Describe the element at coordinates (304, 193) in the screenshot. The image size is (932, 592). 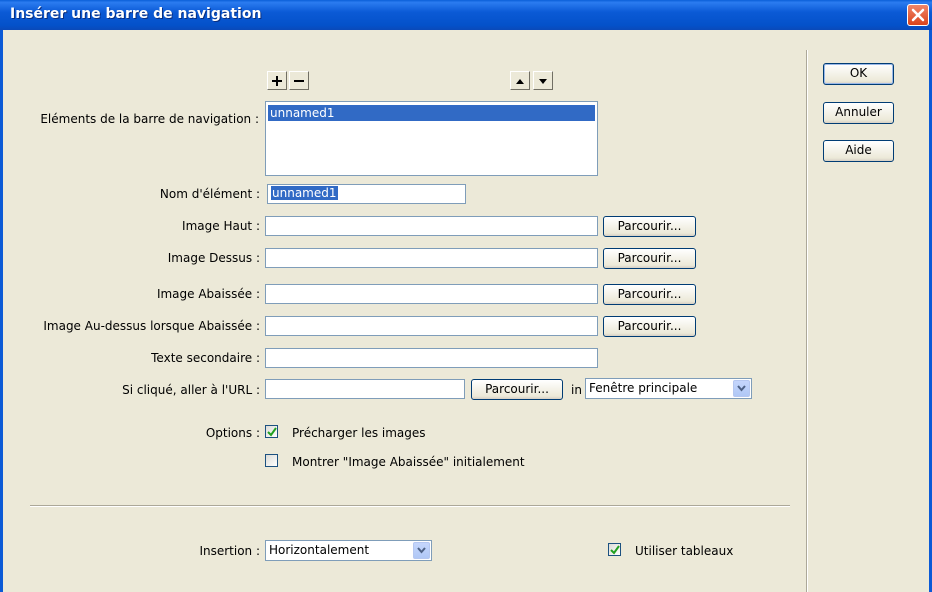
I see `element-name-value: unnamed1` at that location.